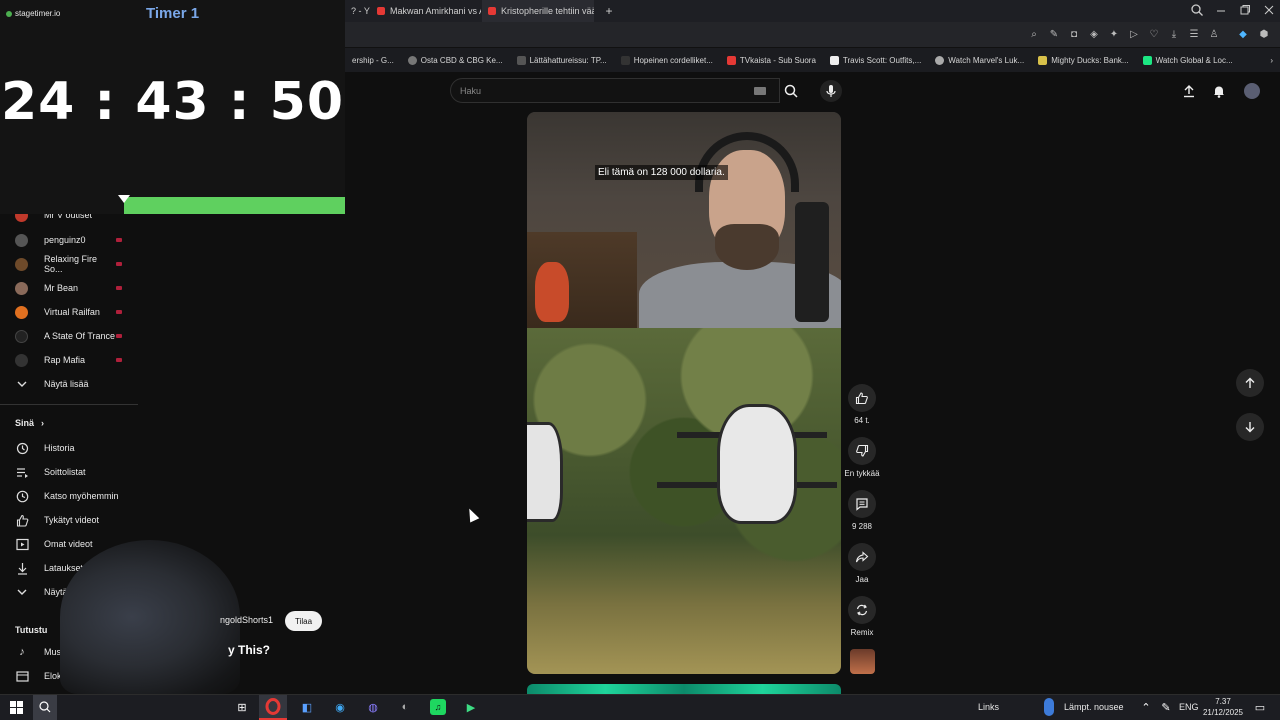 The width and height of the screenshot is (1280, 720). I want to click on share-button, so click(862, 557).